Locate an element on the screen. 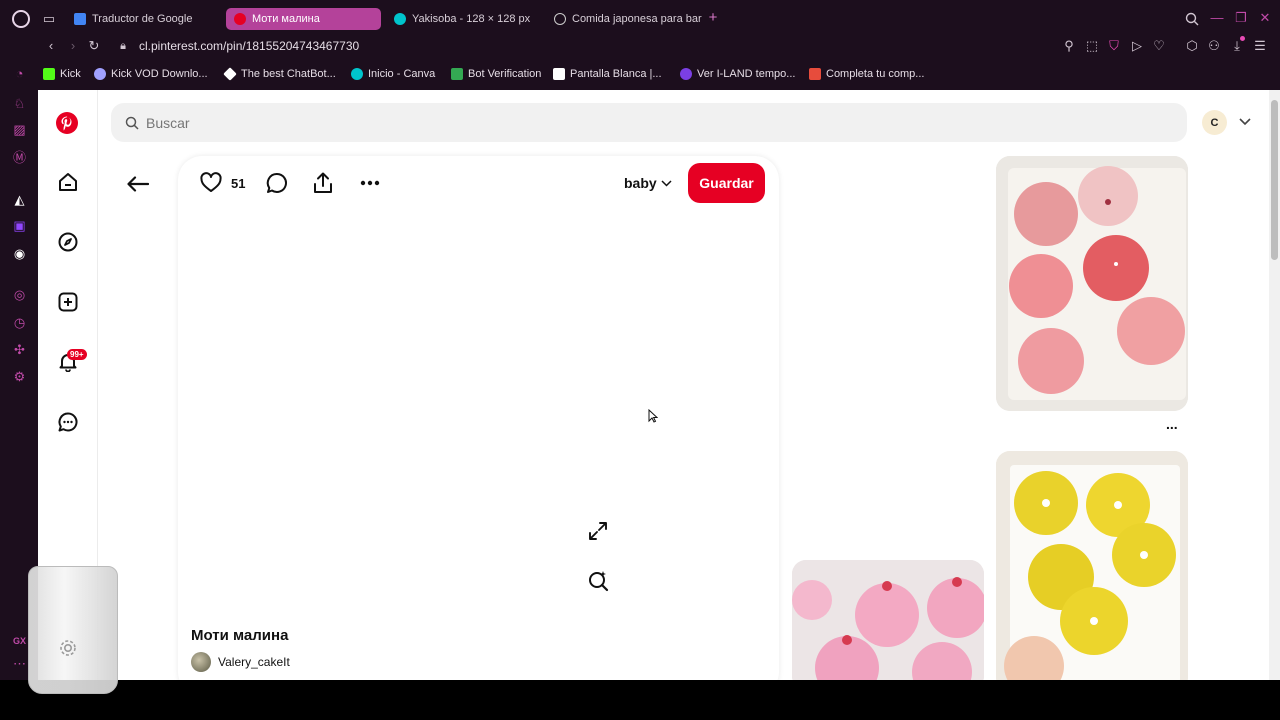 This screenshot has height=720, width=1280. extensions-icon: ⬡ is located at coordinates (1192, 46).